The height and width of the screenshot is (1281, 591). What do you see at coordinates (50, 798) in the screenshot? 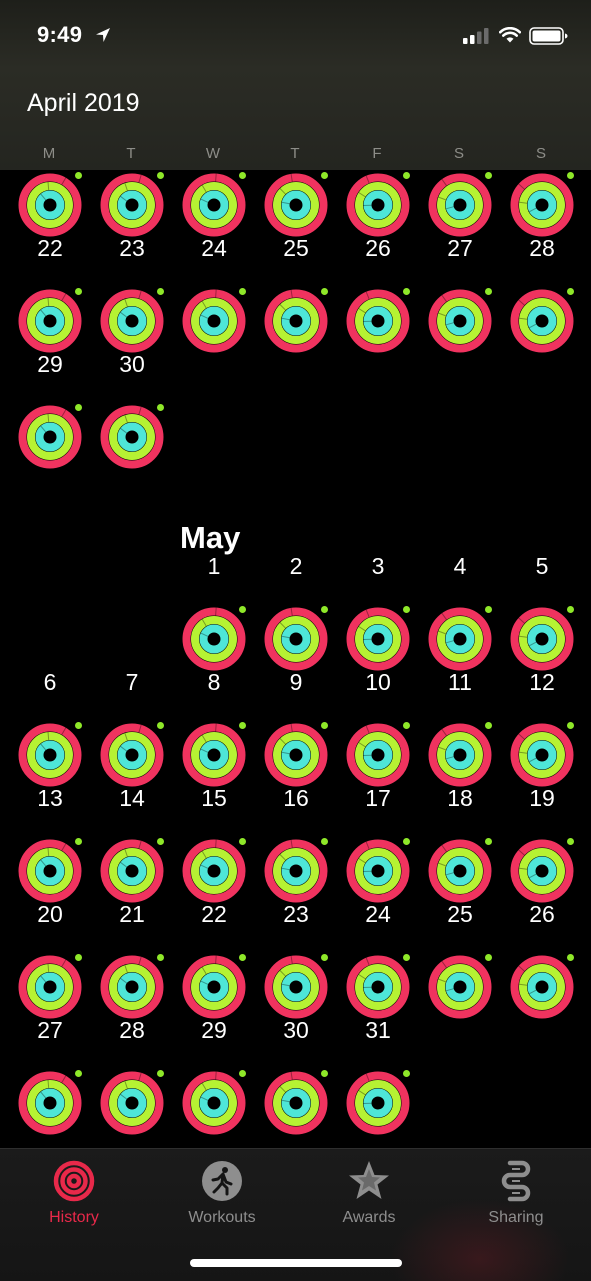
I see `day-number: 13` at bounding box center [50, 798].